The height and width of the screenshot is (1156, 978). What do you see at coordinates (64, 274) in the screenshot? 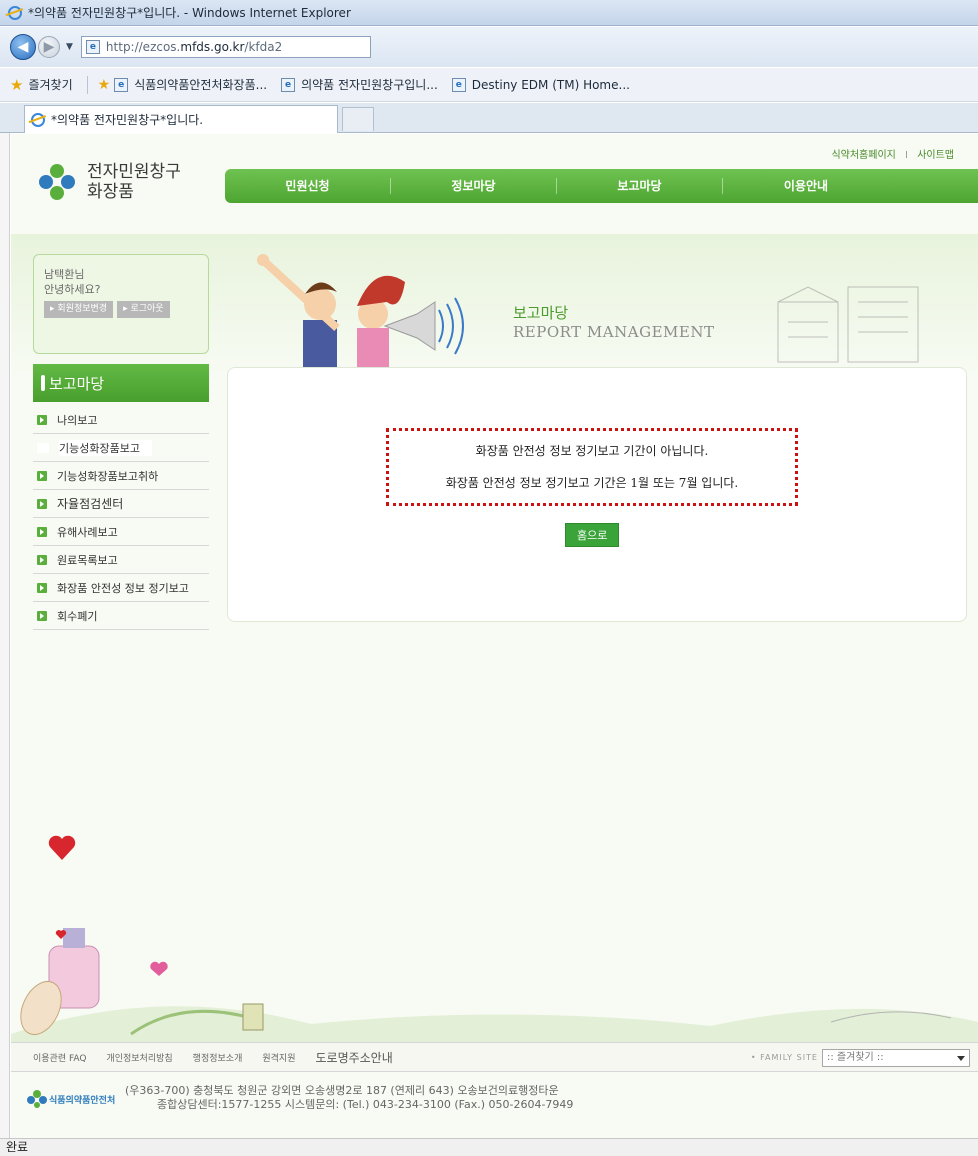
I see `user-name: 남택환님` at bounding box center [64, 274].